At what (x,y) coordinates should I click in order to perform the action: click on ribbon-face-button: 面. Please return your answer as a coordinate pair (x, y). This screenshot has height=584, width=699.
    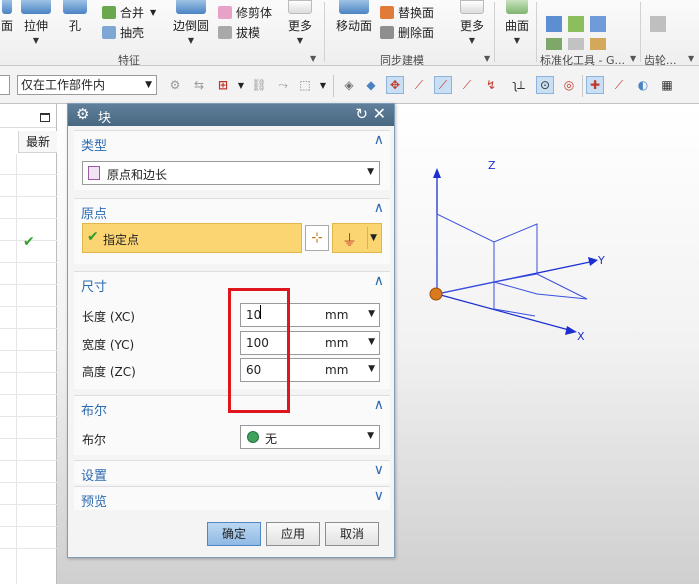
    Looking at the image, I should click on (7, 17).